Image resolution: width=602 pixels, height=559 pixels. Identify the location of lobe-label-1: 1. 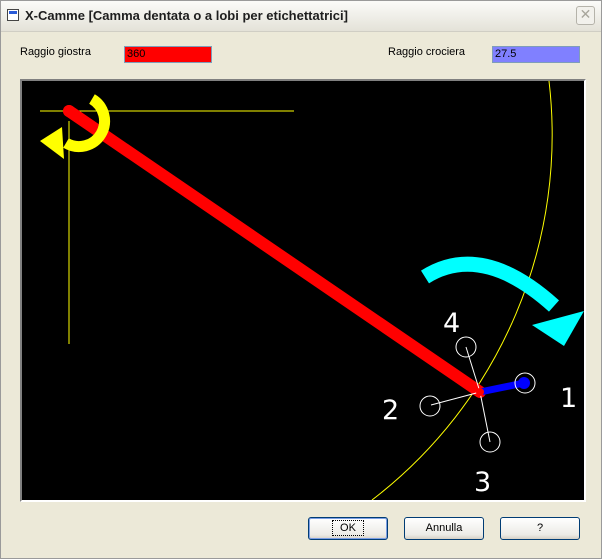
(568, 398).